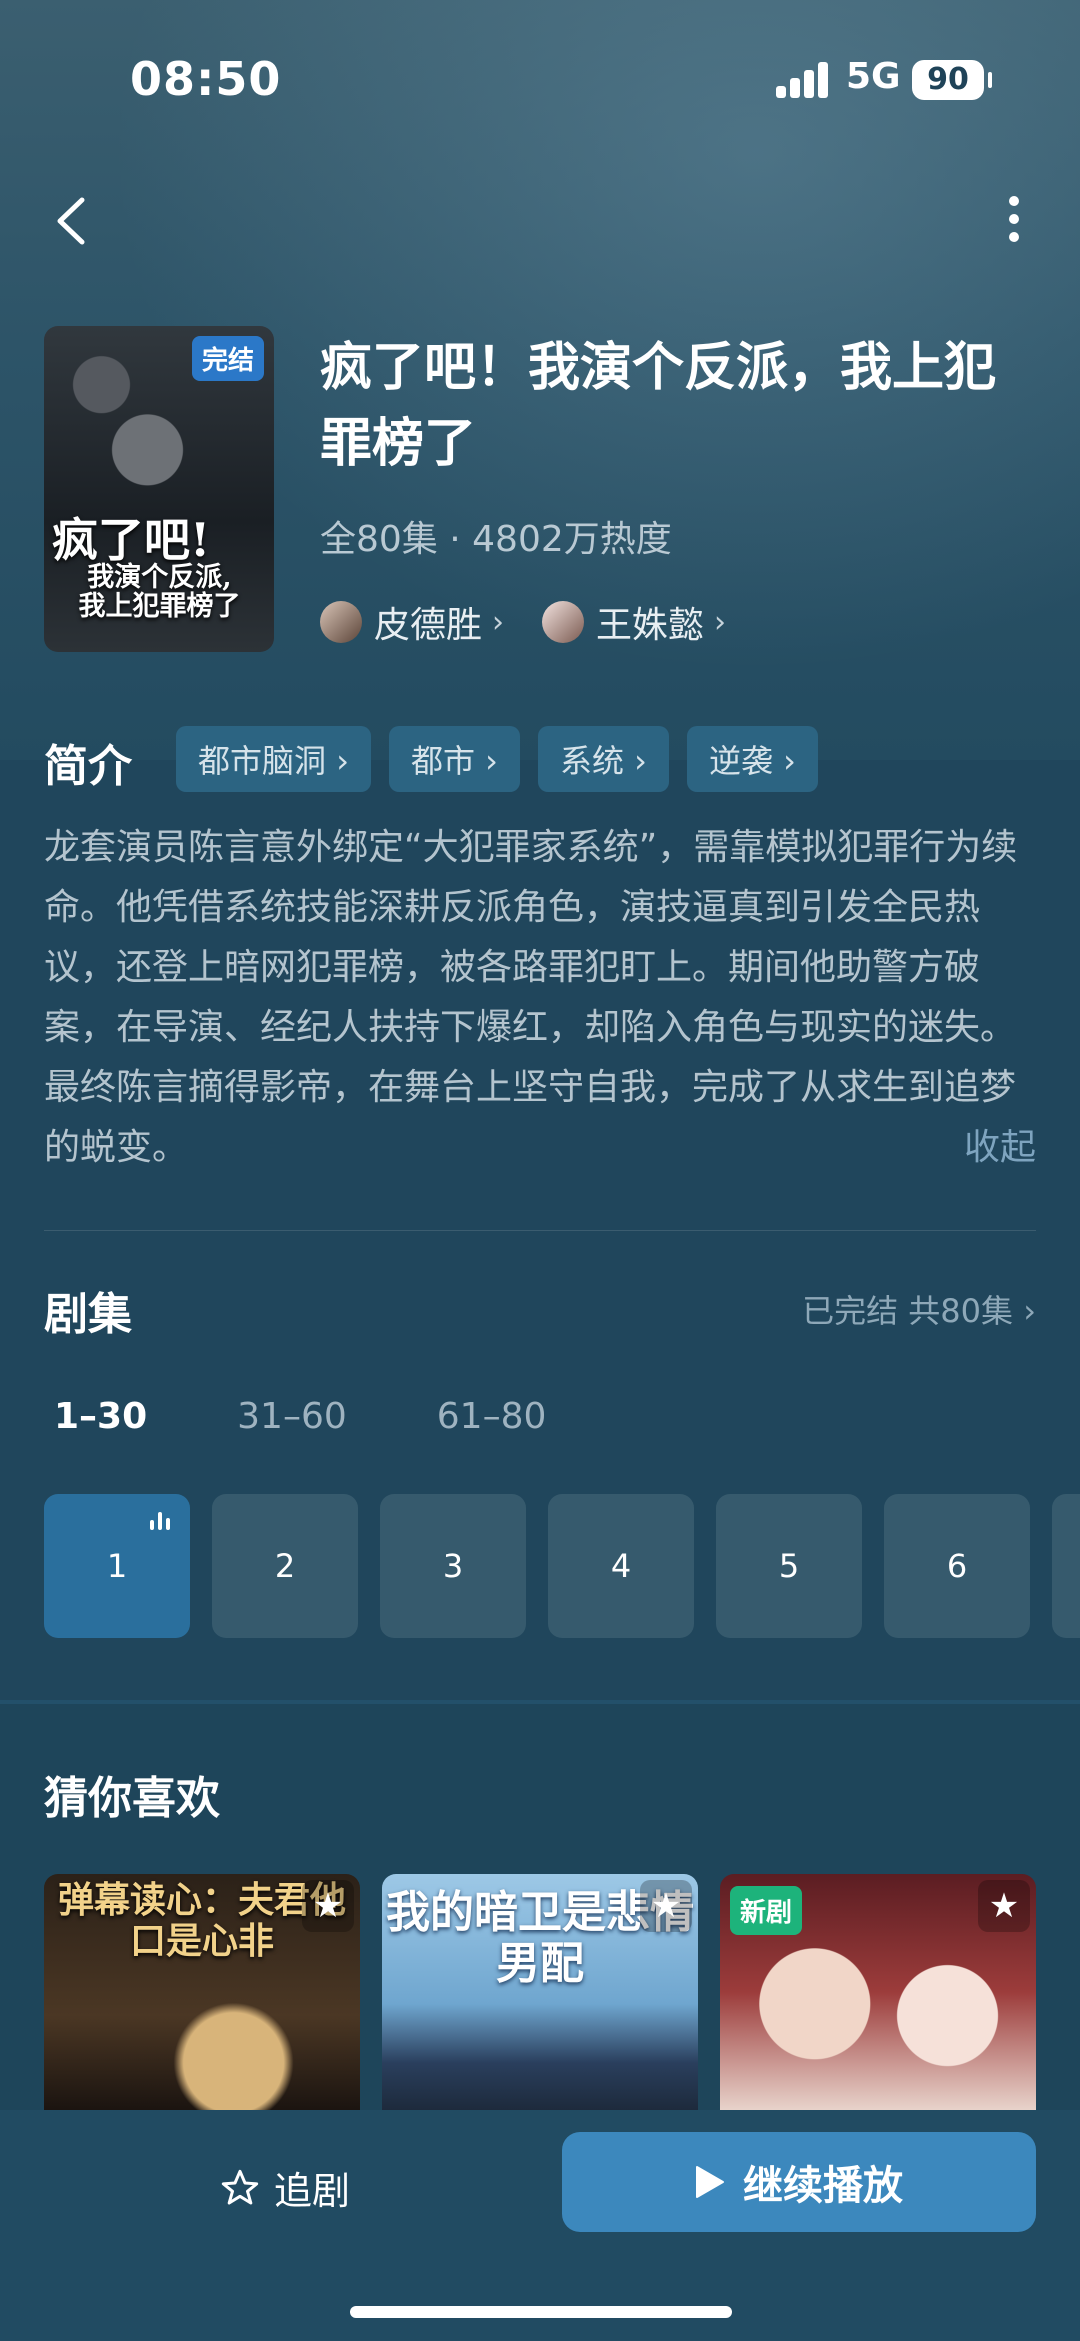  I want to click on episode-button: 2, so click(285, 1566).